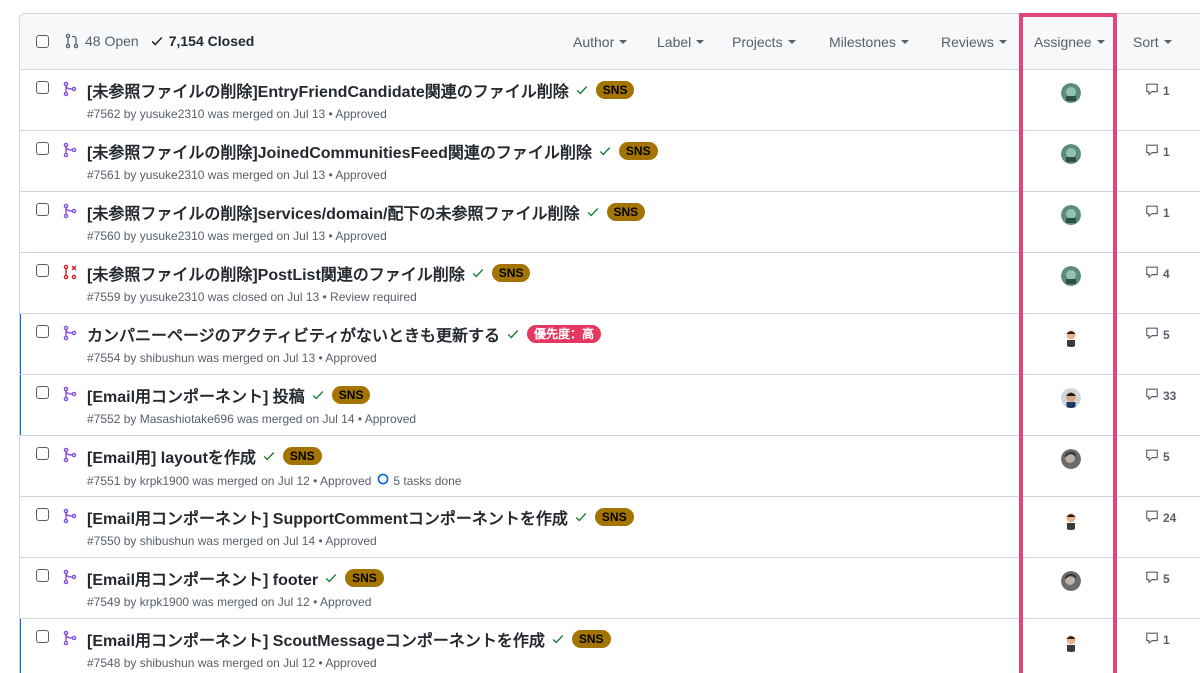 This screenshot has height=673, width=1200. What do you see at coordinates (563, 334) in the screenshot?
I see `issue-label: 優先度：高` at bounding box center [563, 334].